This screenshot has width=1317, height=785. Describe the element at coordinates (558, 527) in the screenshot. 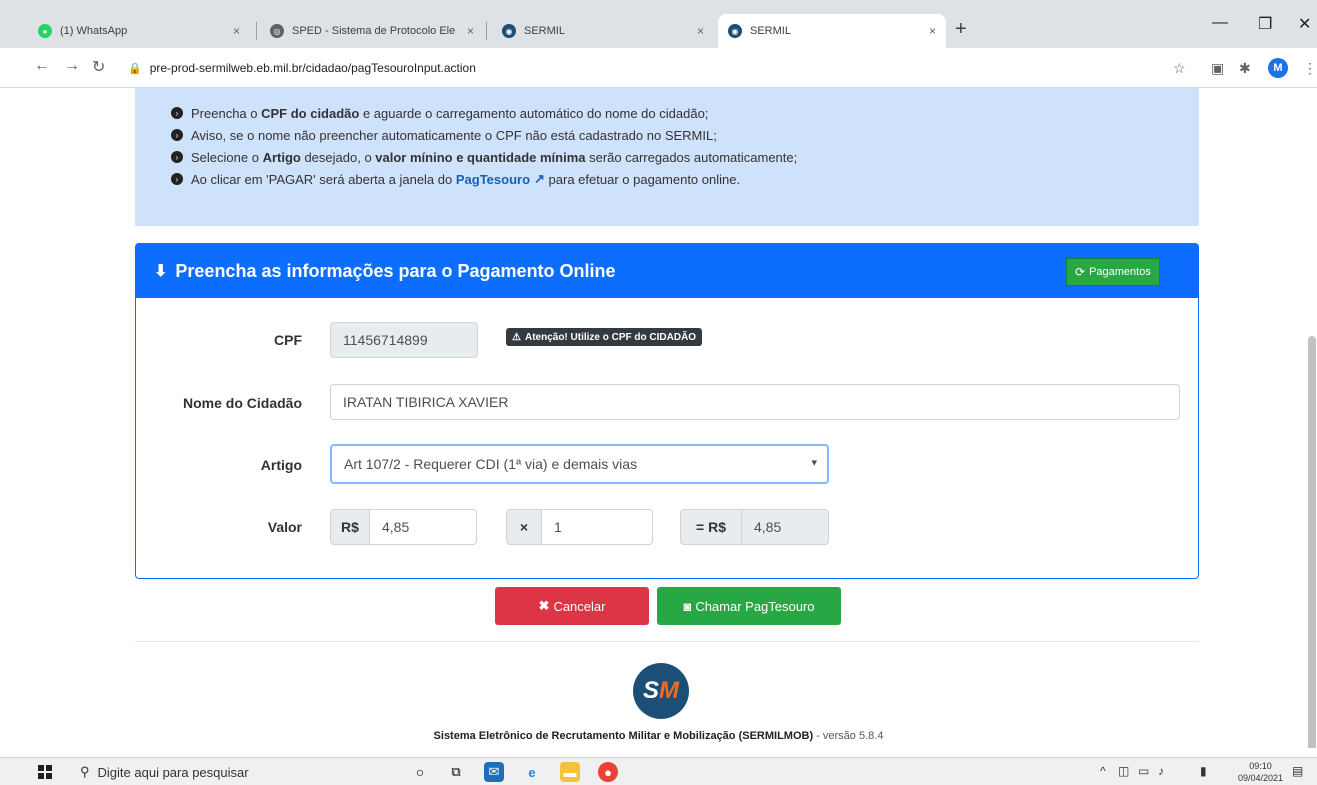

I see `quantity-value: 1` at that location.